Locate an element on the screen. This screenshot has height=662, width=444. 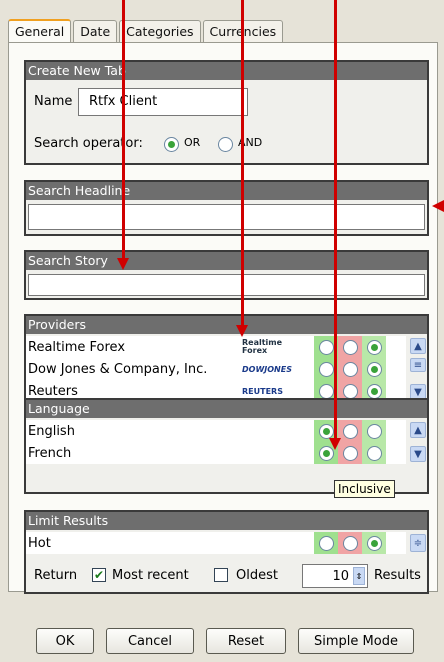
include-cell is located at coordinates (326, 543).